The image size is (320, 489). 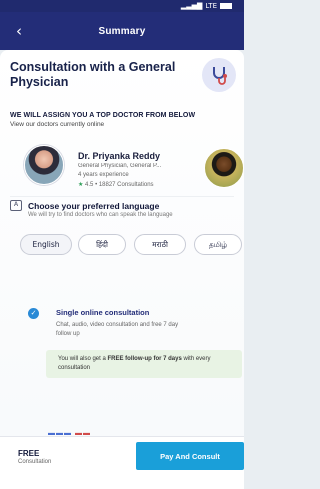 What do you see at coordinates (19, 31) in the screenshot?
I see `back-button: ‹` at bounding box center [19, 31].